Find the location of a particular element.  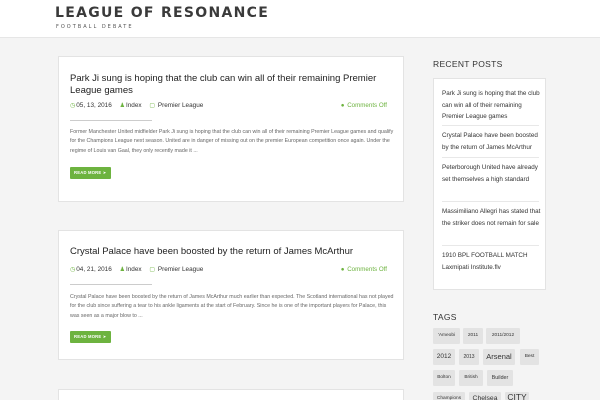

tag-link: 'Ameobi is located at coordinates (446, 336).